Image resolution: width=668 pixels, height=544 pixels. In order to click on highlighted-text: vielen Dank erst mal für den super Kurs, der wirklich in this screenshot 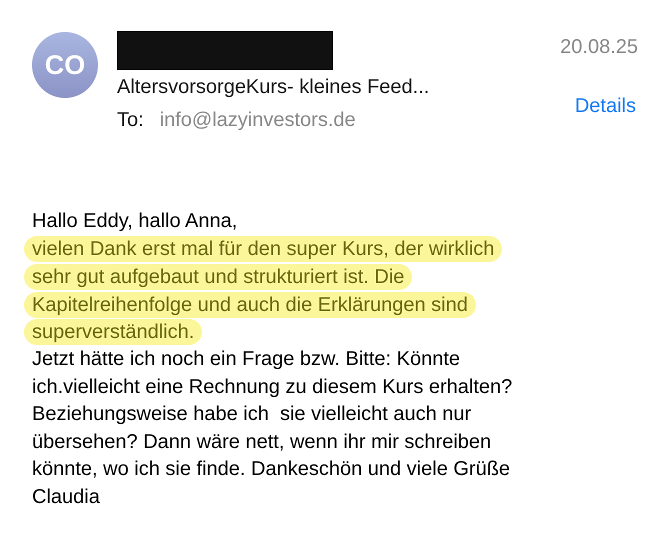, I will do `click(263, 249)`.